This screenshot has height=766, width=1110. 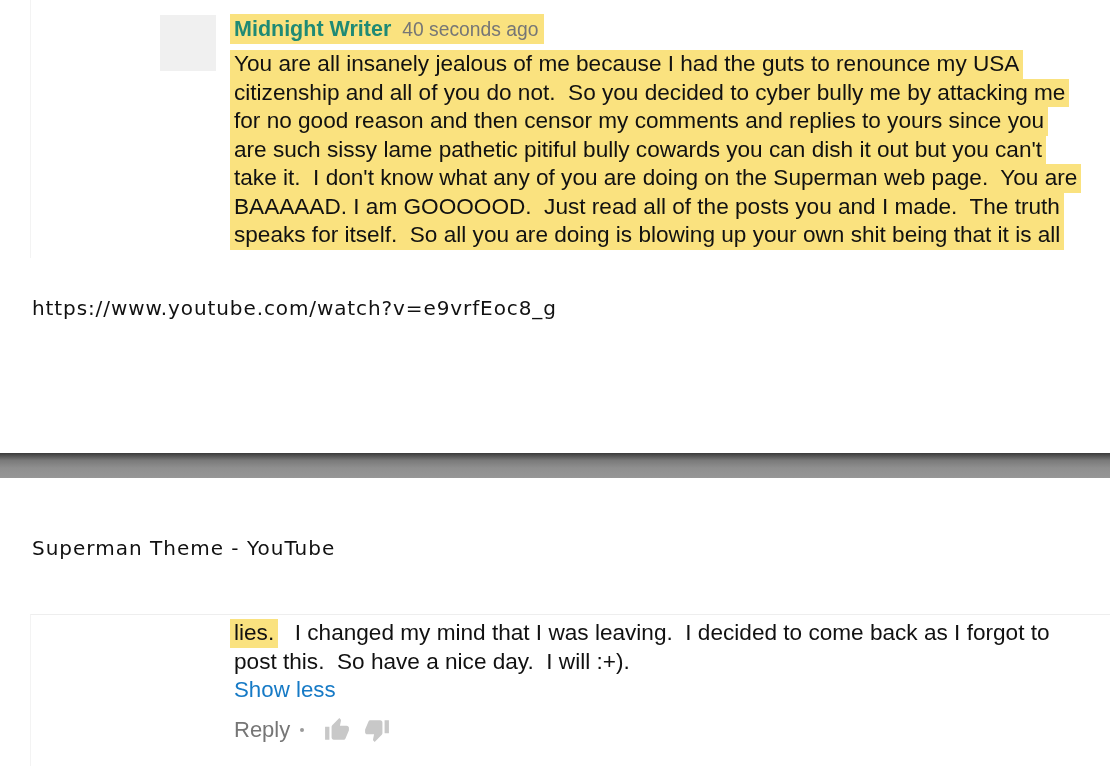 I want to click on comment-text: lies., so click(x=254, y=633).